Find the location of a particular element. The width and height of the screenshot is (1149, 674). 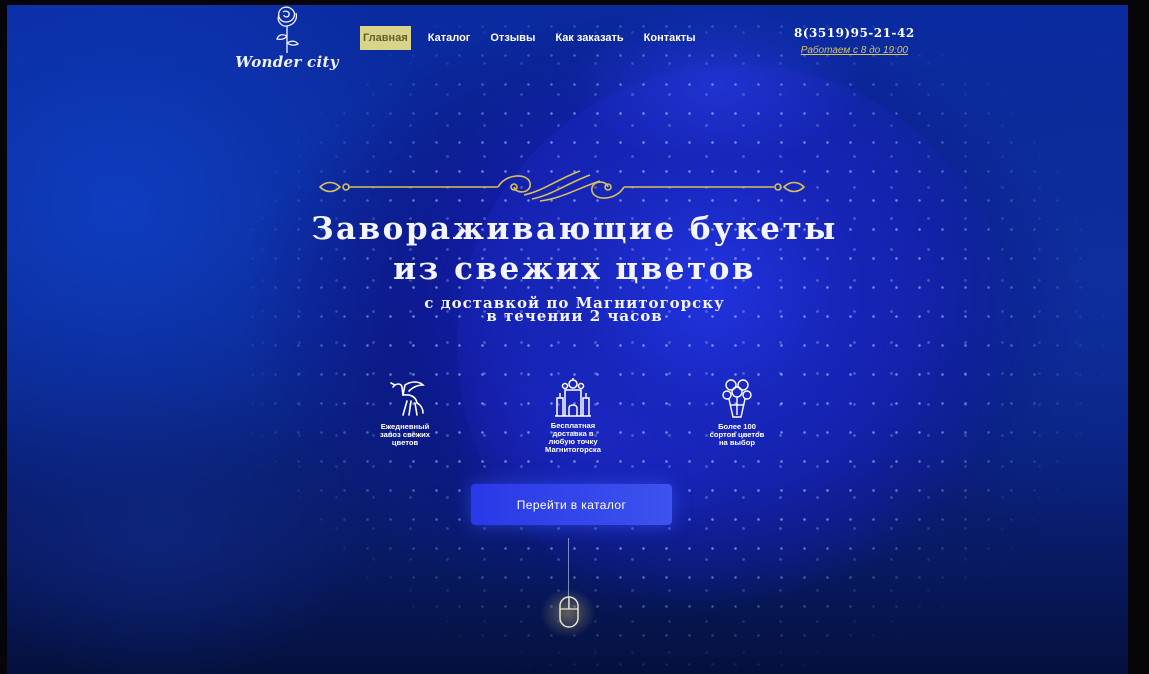

logo: Wonder city is located at coordinates (287, 37).